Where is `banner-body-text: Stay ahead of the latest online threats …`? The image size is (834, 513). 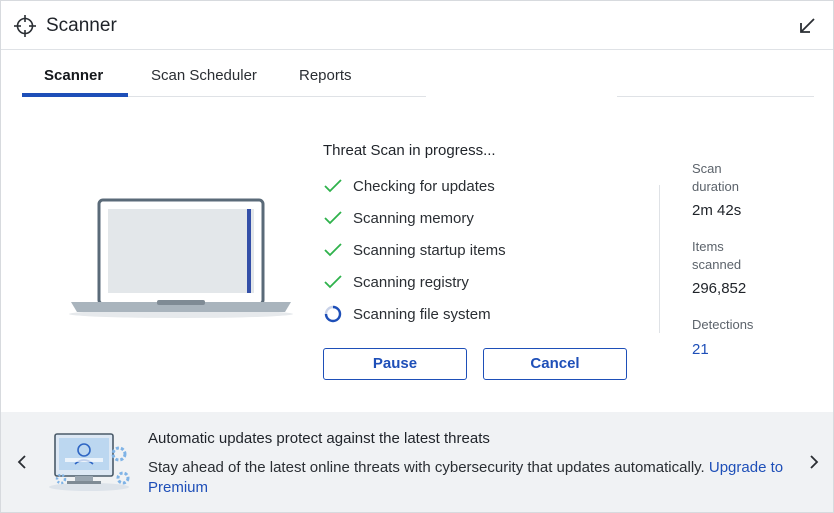 banner-body-text: Stay ahead of the latest online threats … is located at coordinates (426, 467).